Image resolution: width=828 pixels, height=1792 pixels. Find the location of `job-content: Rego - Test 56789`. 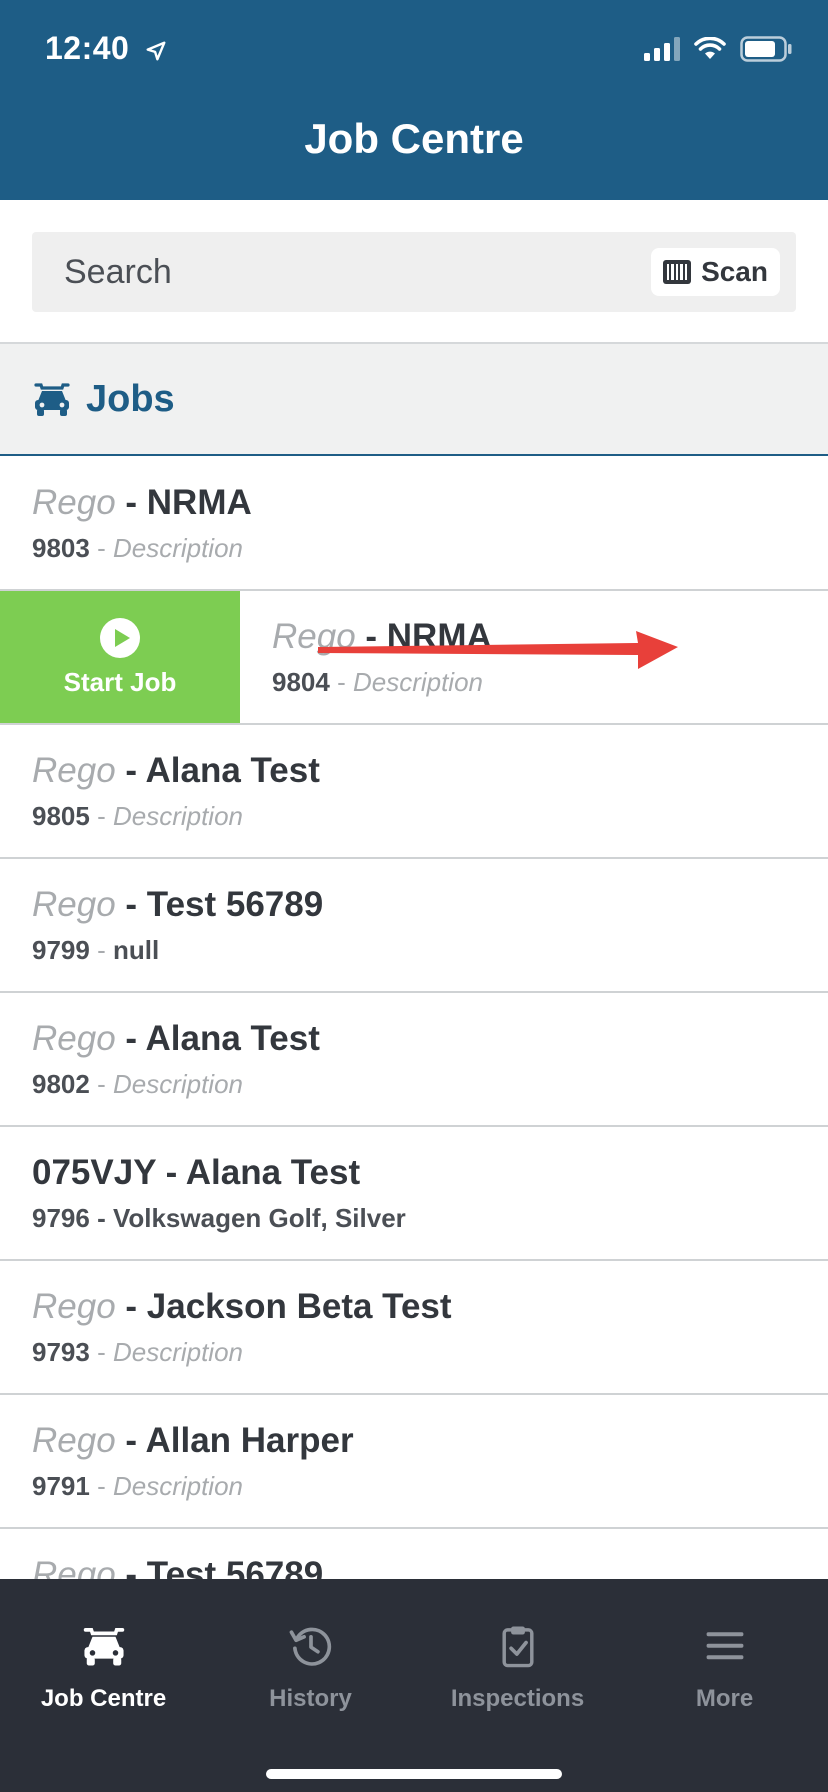

job-content: Rego - Test 56789 is located at coordinates (177, 1567).